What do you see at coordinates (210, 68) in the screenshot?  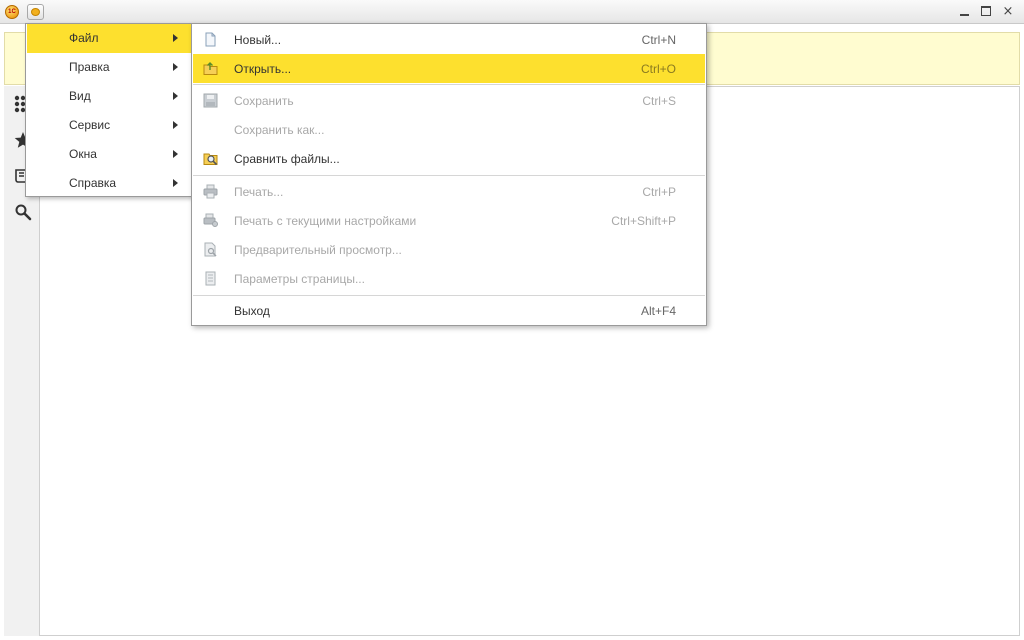 I see `open-folder-icon` at bounding box center [210, 68].